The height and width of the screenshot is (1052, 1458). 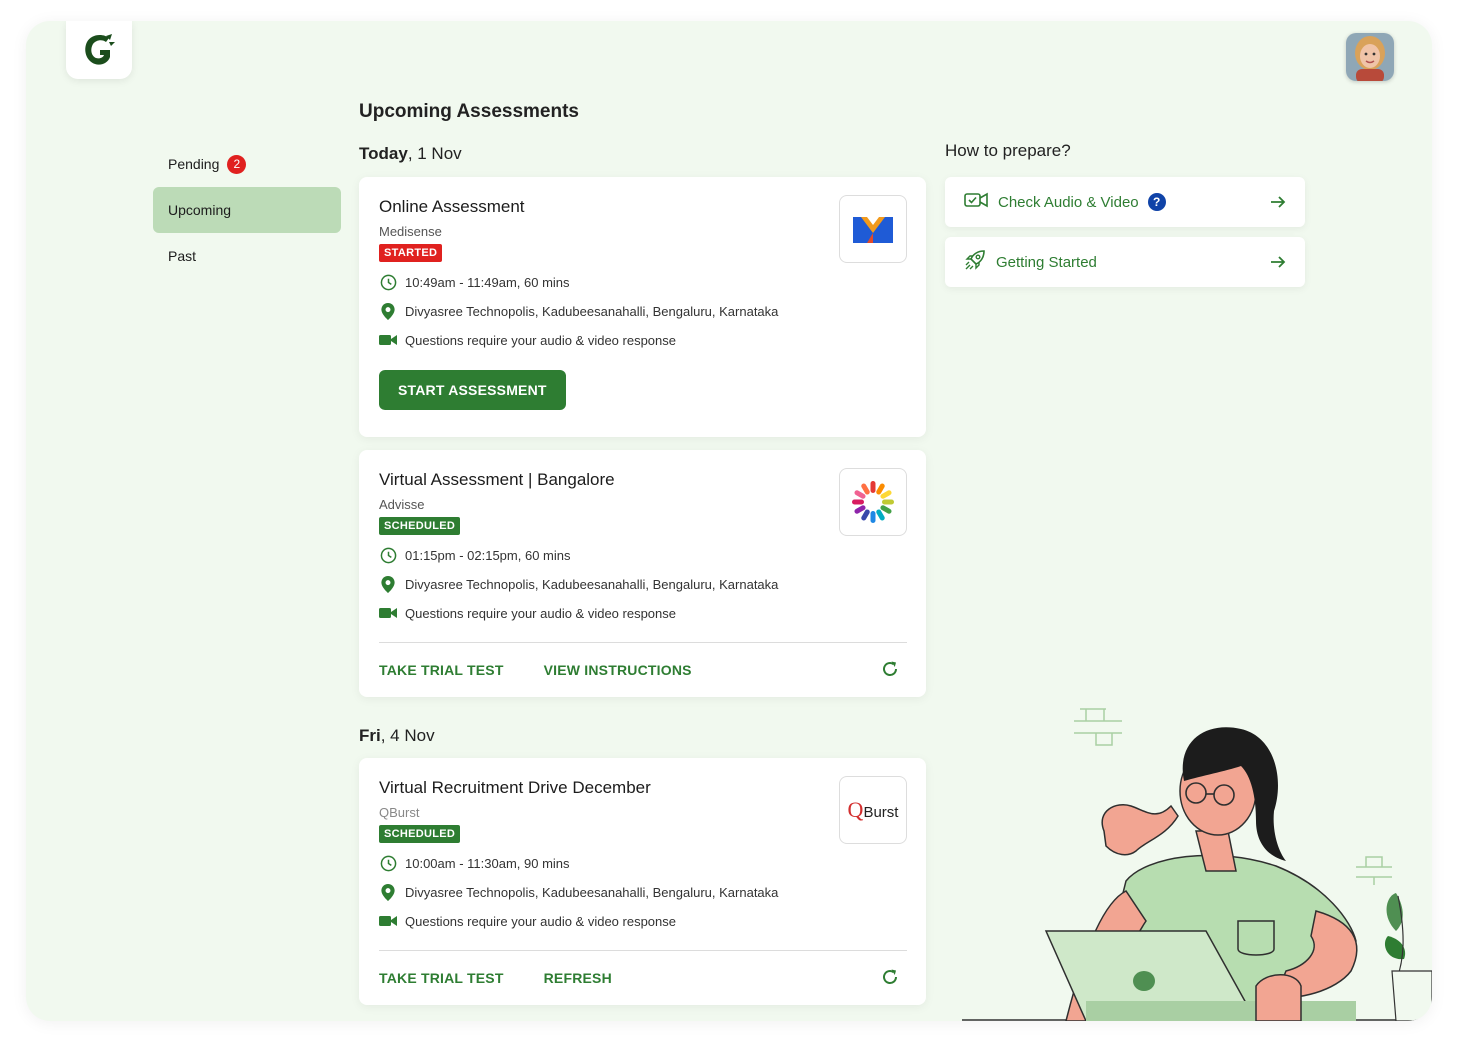 What do you see at coordinates (247, 256) in the screenshot?
I see `sidebar-item-past: Past` at bounding box center [247, 256].